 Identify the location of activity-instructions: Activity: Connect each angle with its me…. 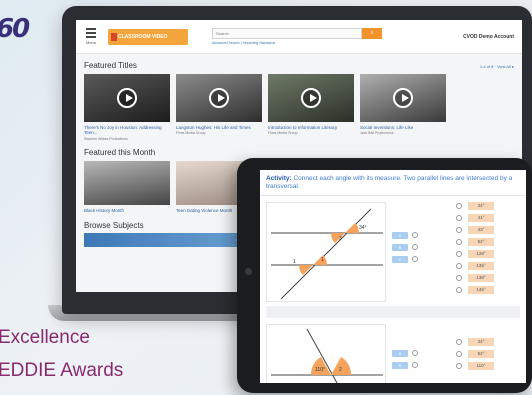
(393, 183).